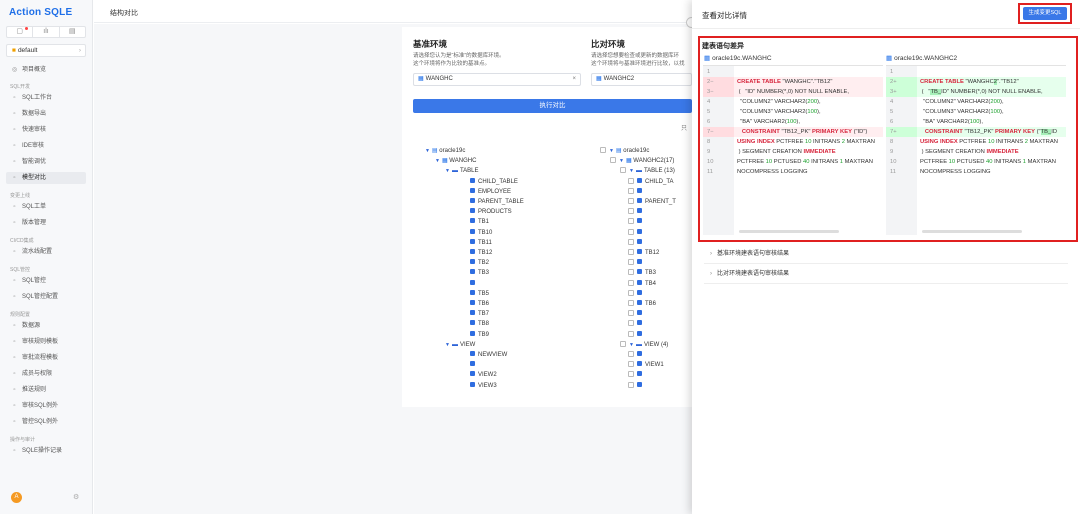 The height and width of the screenshot is (514, 1080). What do you see at coordinates (479, 294) in the screenshot?
I see `table-node: TB5` at bounding box center [479, 294].